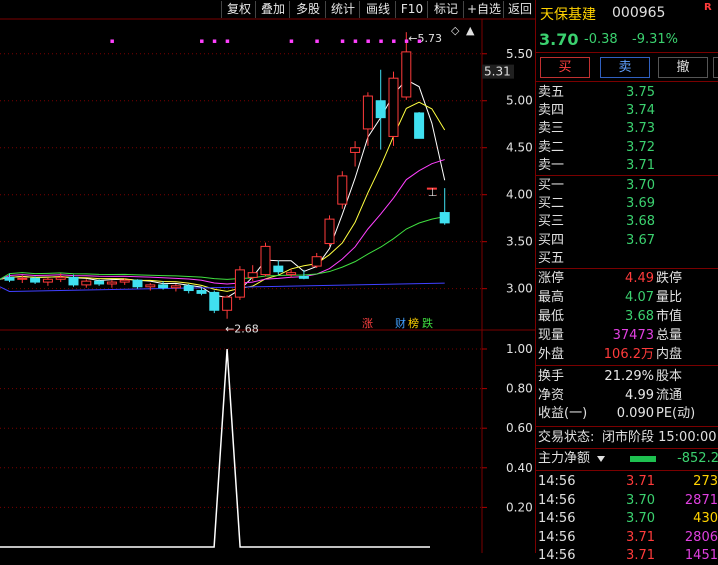 This screenshot has width=718, height=565. What do you see at coordinates (628, 259) in the screenshot?
I see `bid-level-row: 买五` at bounding box center [628, 259].